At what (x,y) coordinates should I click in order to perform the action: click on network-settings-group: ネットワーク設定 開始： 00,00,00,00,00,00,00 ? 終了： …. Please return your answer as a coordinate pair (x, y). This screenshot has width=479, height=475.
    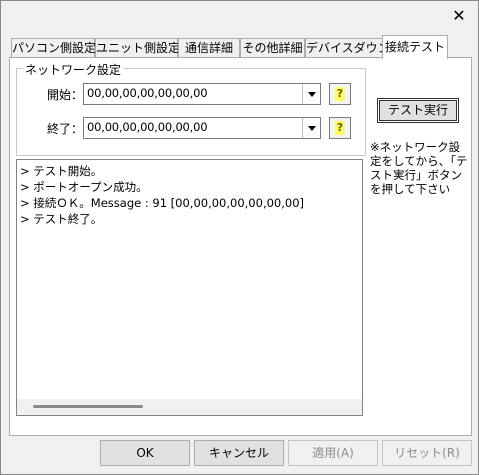
    Looking at the image, I should click on (191, 108).